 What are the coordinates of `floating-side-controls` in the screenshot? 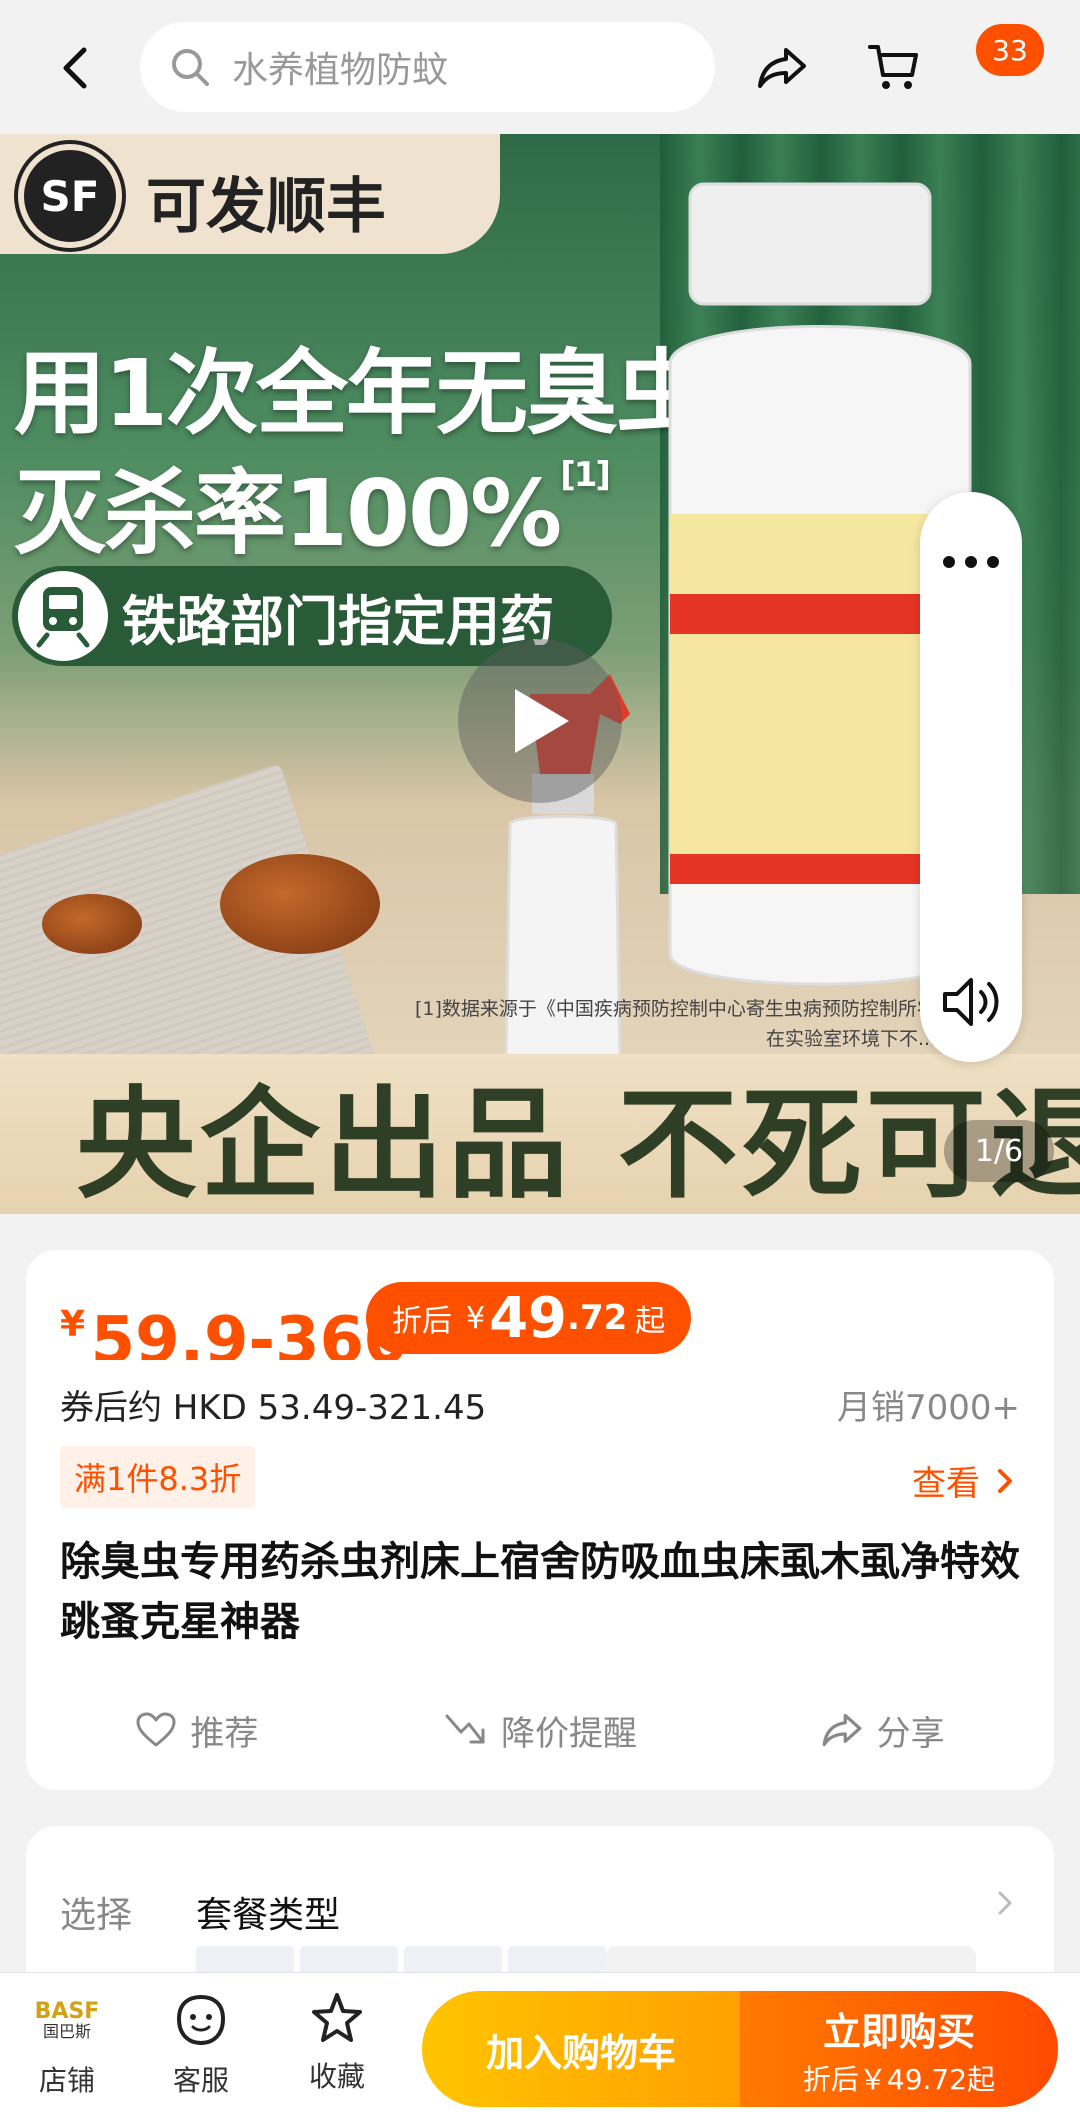 It's located at (971, 777).